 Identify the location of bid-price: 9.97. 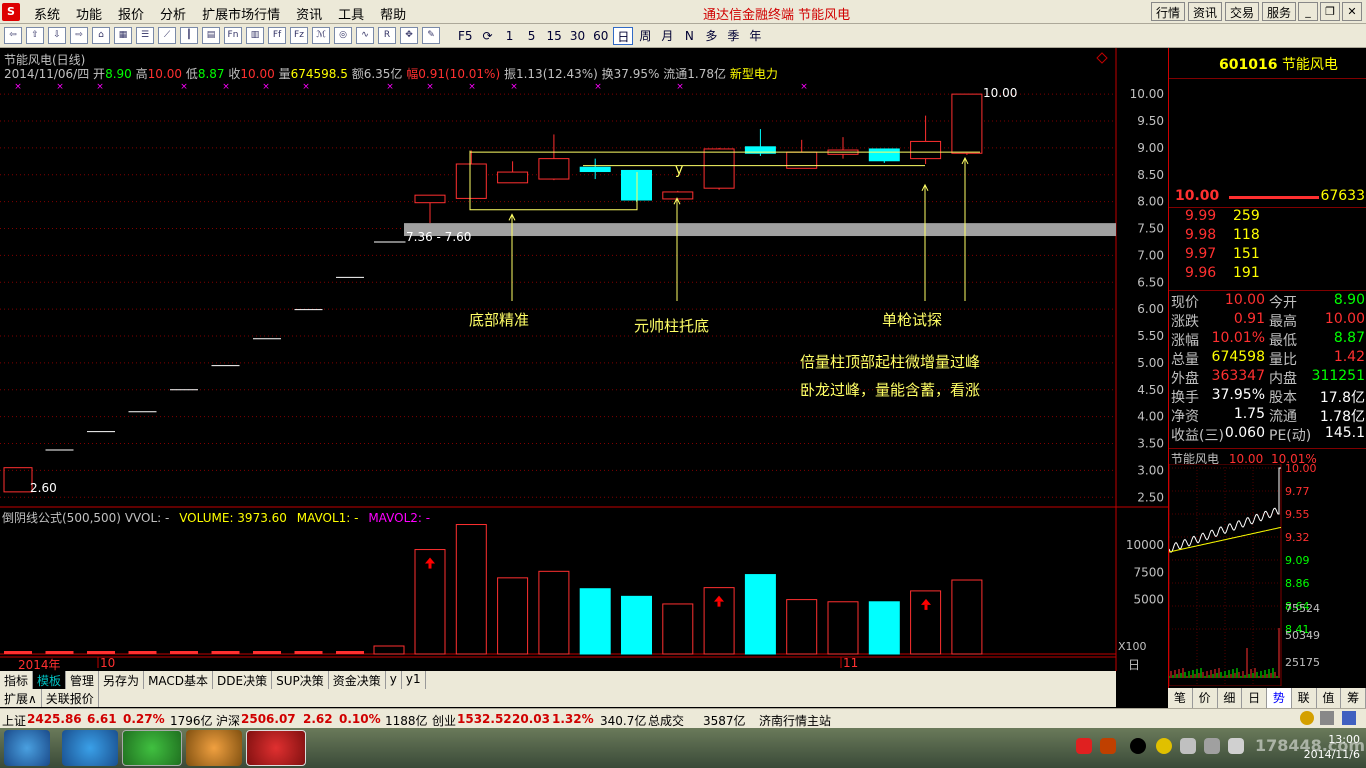
(1201, 254).